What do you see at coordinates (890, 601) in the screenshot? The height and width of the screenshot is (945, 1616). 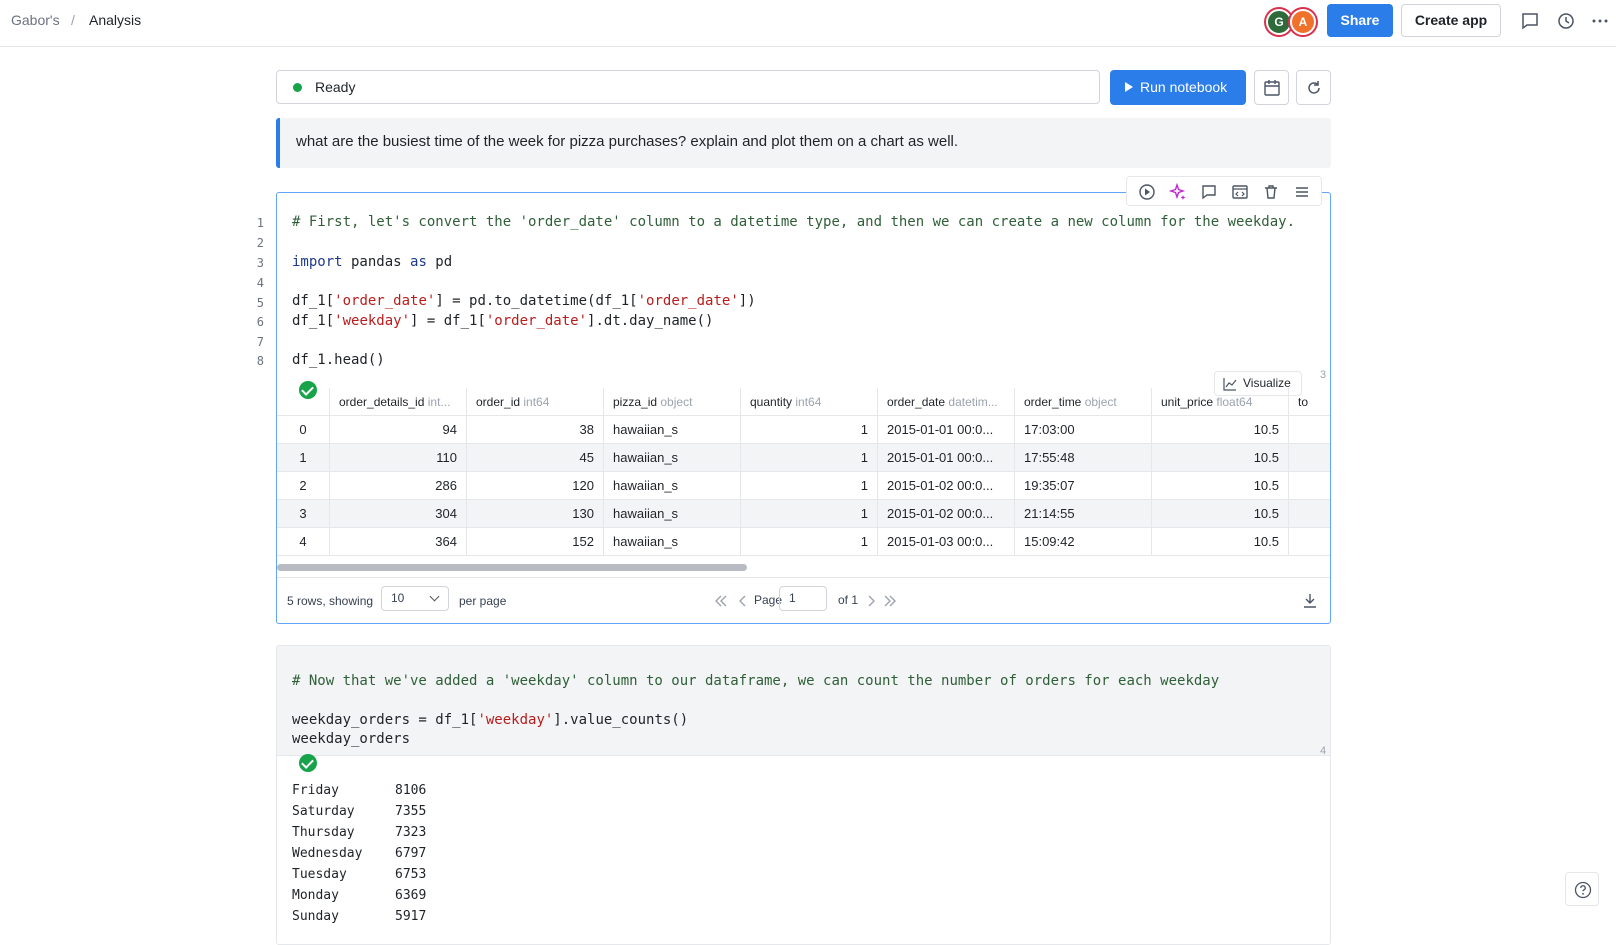 I see `last-page-icon` at bounding box center [890, 601].